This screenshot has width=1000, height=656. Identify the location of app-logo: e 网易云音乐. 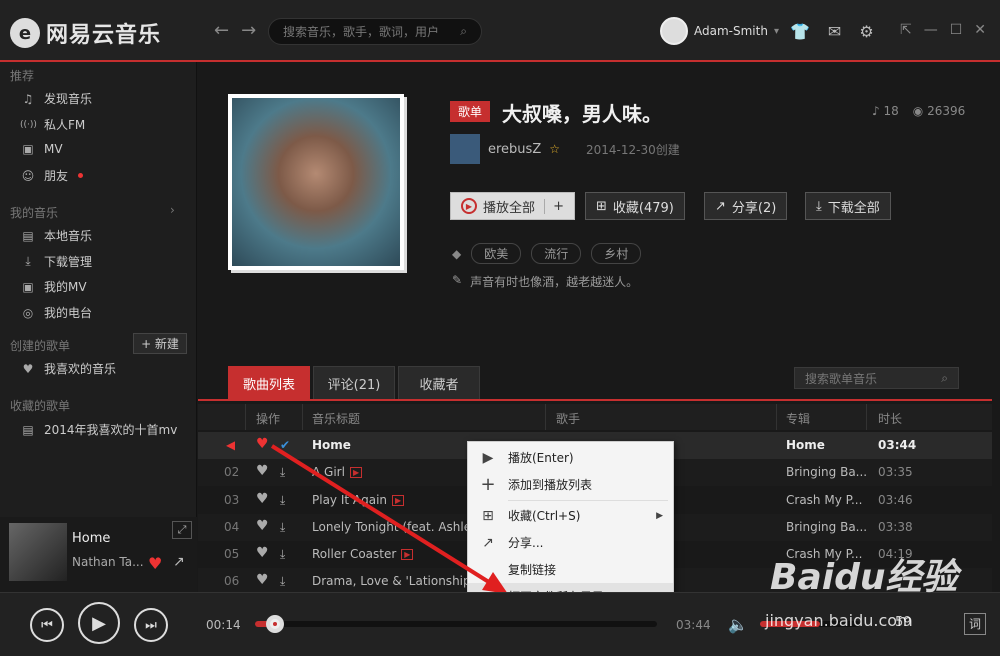
(85, 33).